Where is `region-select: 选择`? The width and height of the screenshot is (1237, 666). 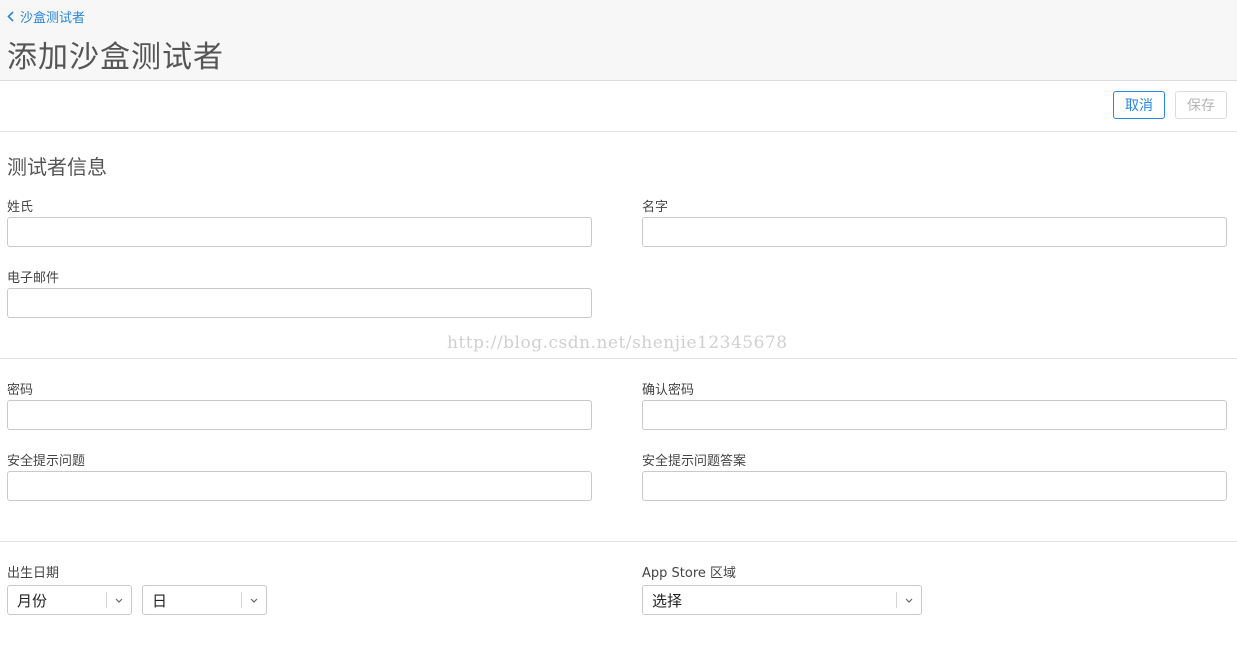
region-select: 选择 is located at coordinates (782, 600).